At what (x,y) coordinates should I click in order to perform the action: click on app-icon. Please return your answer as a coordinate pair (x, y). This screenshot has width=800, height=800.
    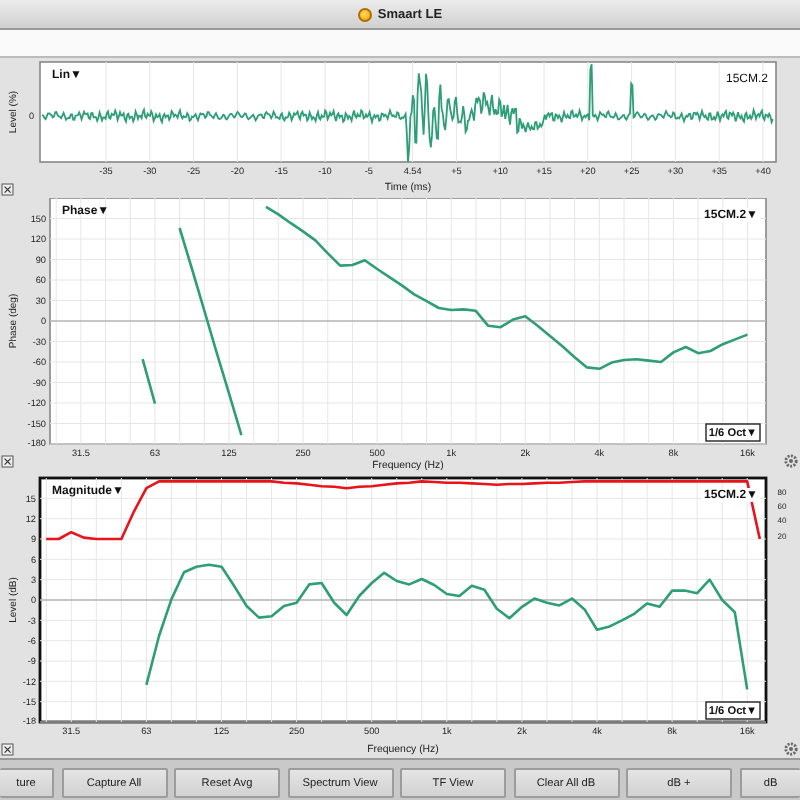
    Looking at the image, I should click on (364, 14).